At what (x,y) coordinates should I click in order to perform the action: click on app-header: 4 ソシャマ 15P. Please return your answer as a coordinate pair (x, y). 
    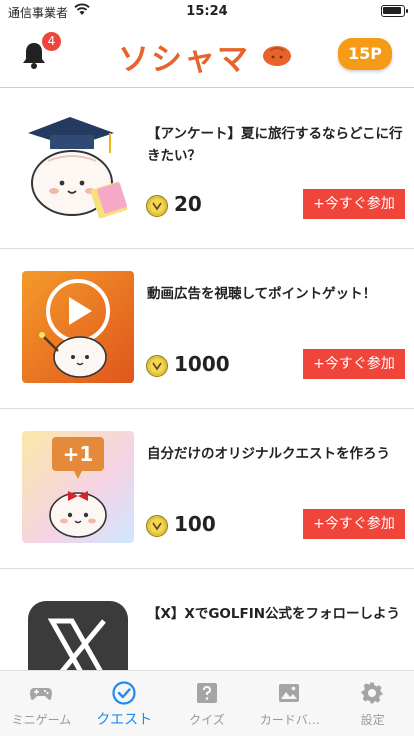
    Looking at the image, I should click on (207, 55).